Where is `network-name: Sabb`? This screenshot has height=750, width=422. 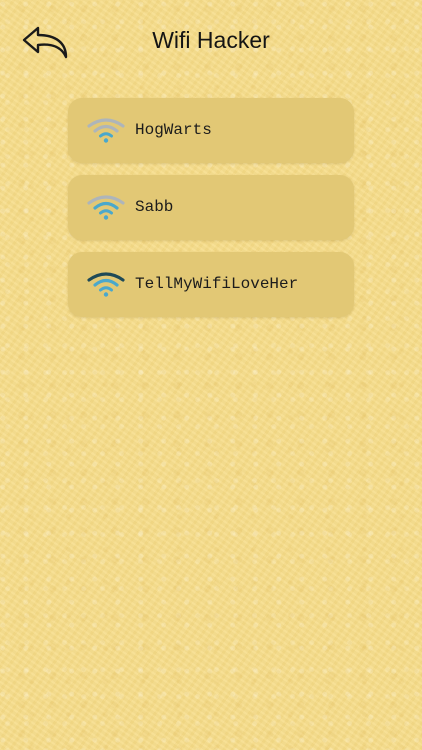 network-name: Sabb is located at coordinates (154, 207).